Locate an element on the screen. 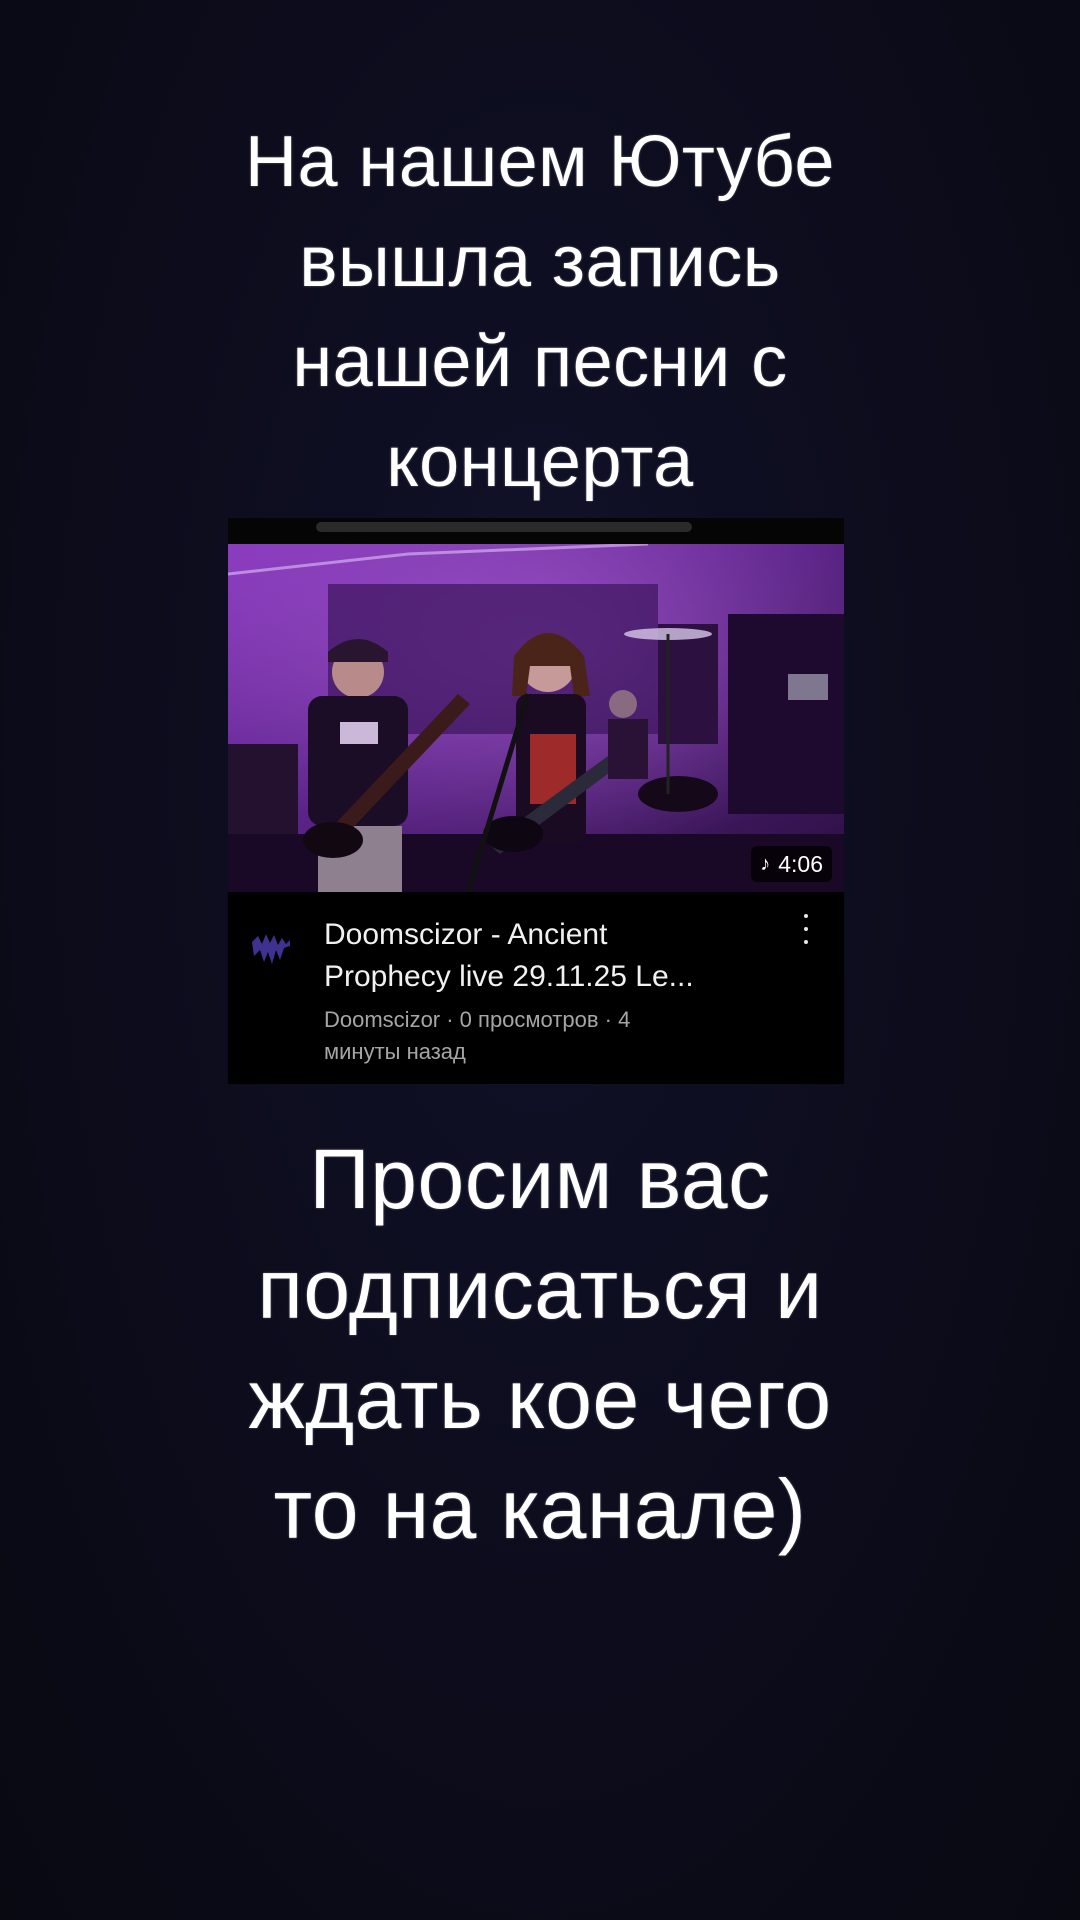  caption-bottom-line: ждать кое чего is located at coordinates (540, 1399).